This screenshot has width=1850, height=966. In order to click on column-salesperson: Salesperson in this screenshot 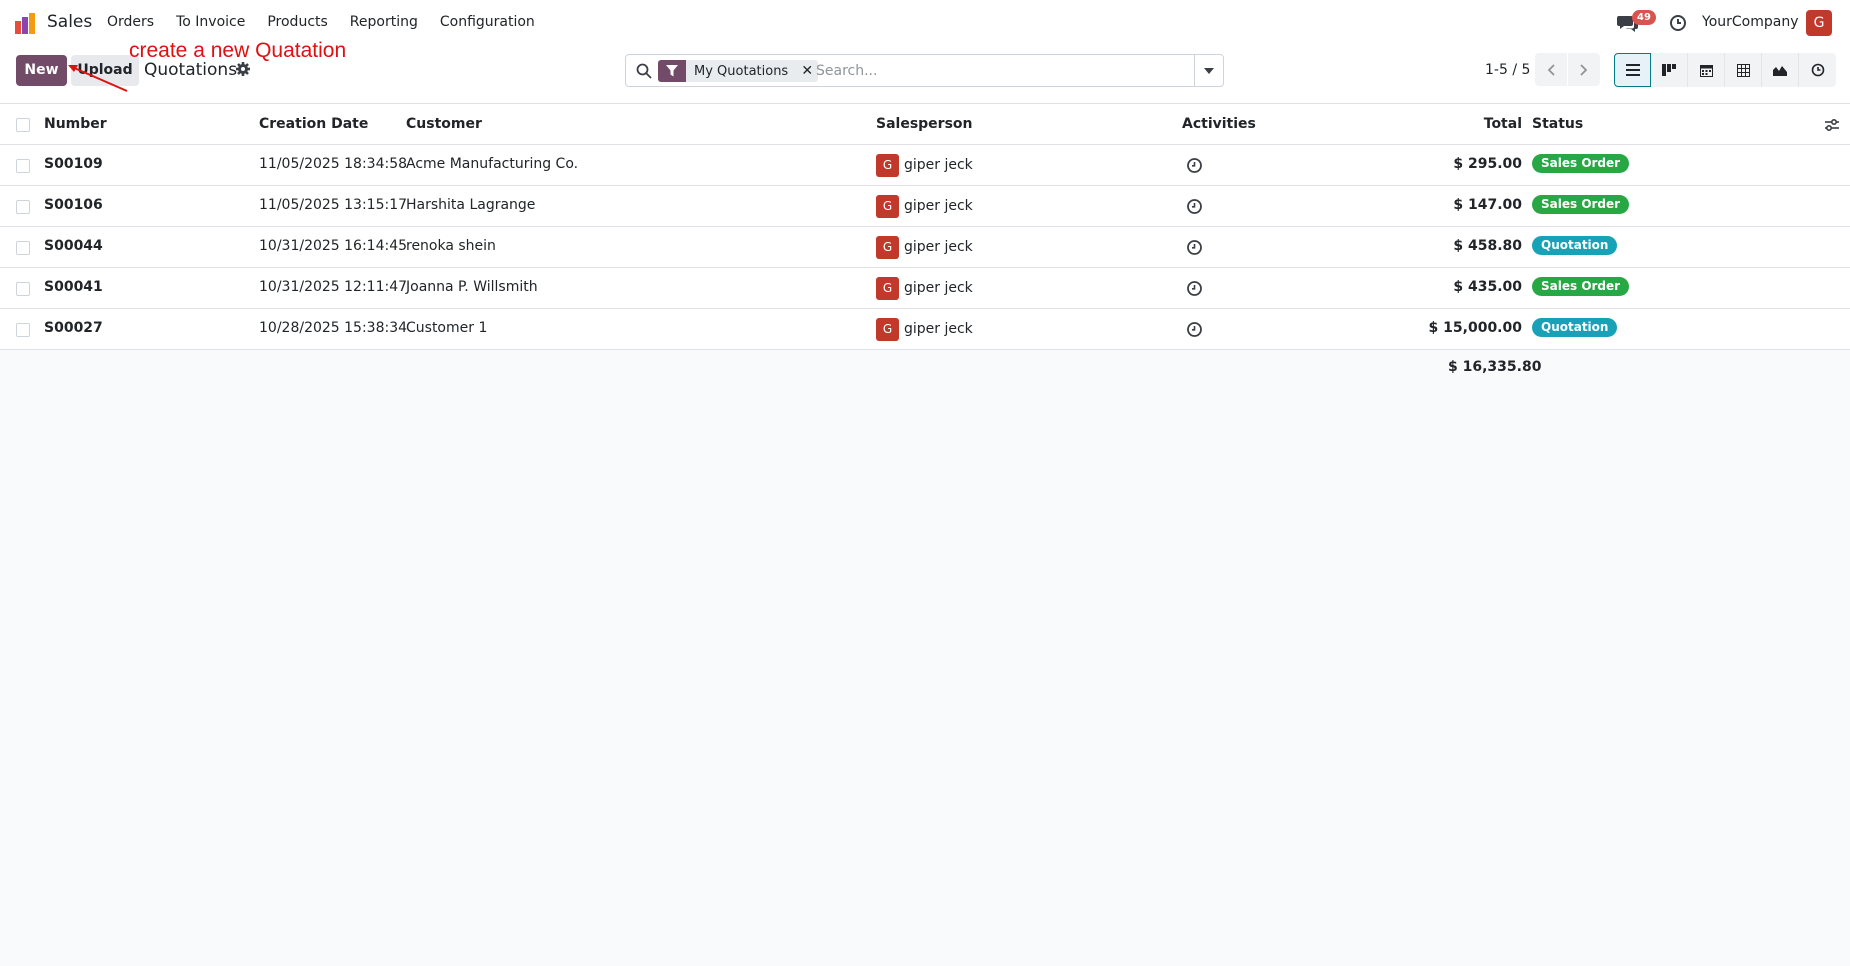, I will do `click(924, 124)`.